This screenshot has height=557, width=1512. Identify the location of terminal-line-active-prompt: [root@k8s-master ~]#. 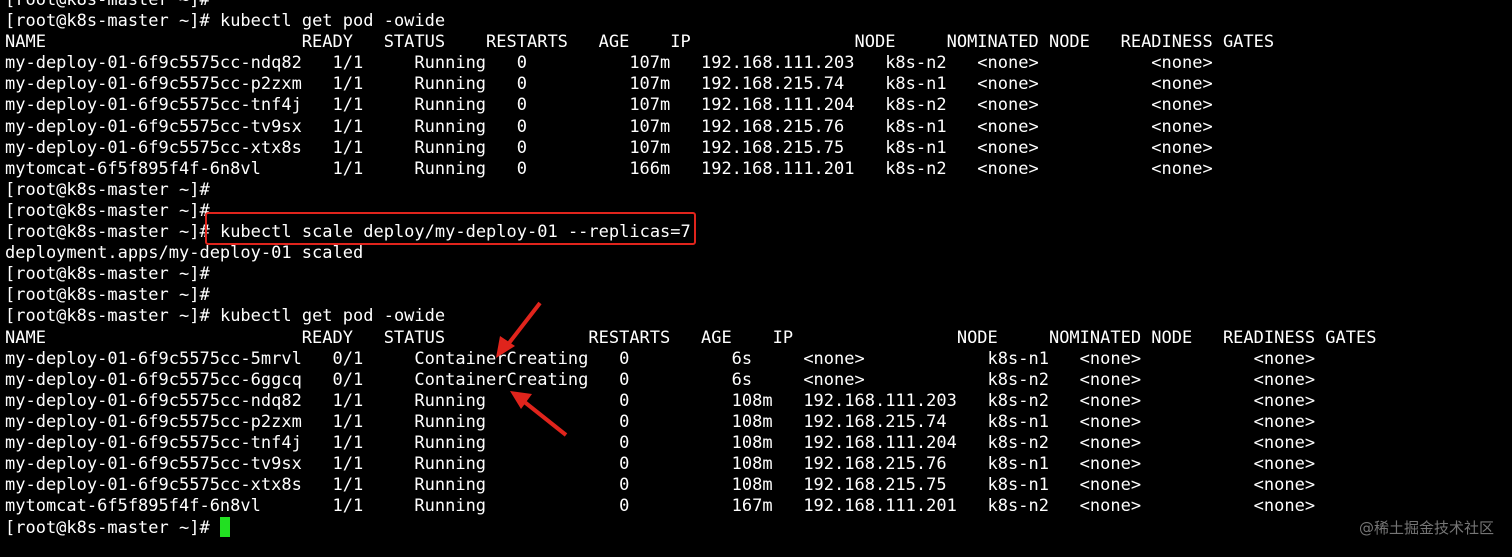
(690, 527).